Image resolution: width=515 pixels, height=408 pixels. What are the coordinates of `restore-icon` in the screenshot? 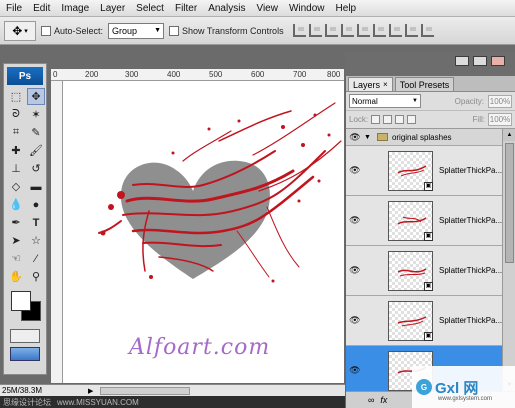 It's located at (480, 61).